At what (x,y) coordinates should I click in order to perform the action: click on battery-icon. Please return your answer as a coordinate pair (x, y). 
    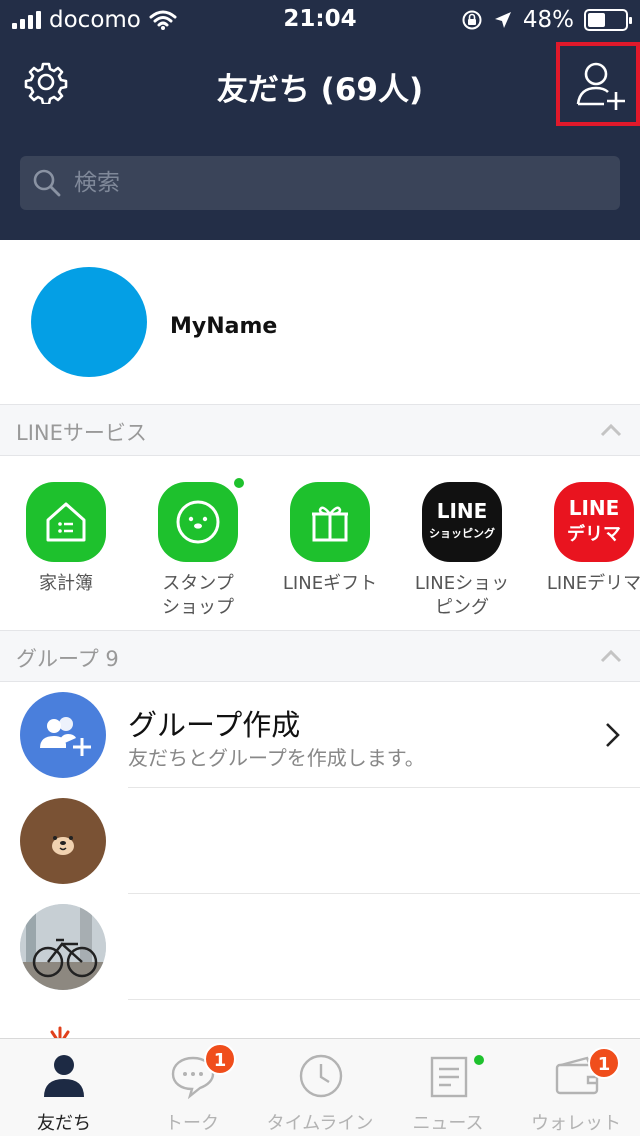
    Looking at the image, I should click on (608, 20).